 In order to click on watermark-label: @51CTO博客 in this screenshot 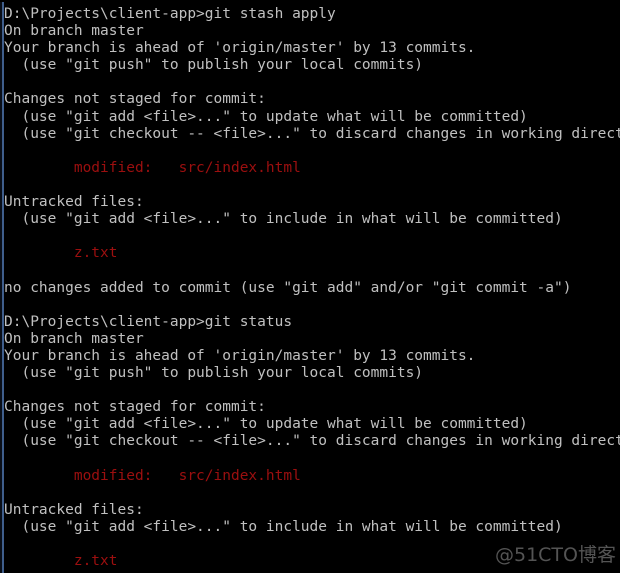, I will do `click(555, 555)`.